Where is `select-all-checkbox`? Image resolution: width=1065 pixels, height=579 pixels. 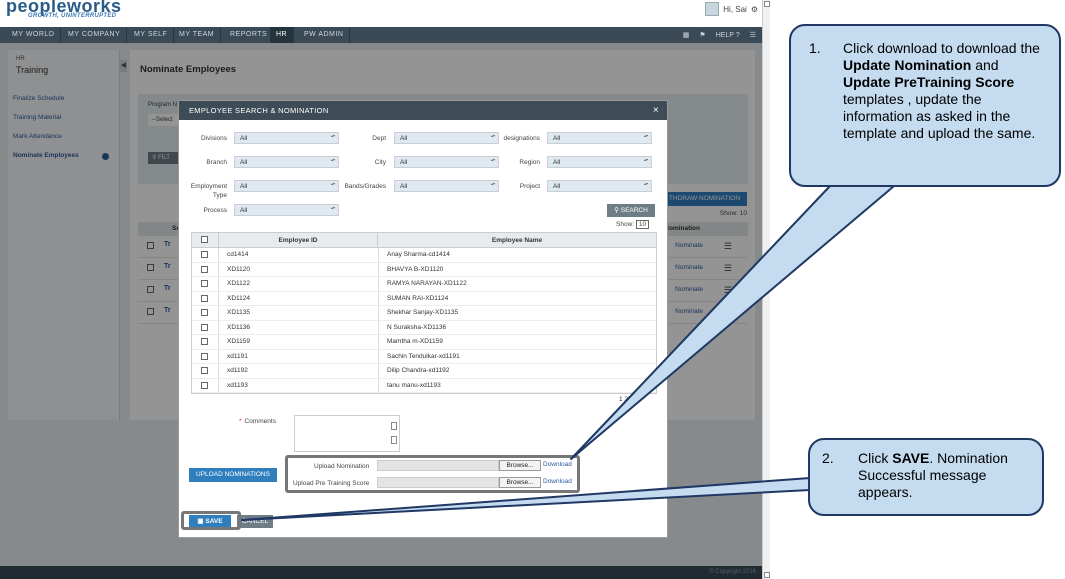
select-all-checkbox is located at coordinates (204, 239).